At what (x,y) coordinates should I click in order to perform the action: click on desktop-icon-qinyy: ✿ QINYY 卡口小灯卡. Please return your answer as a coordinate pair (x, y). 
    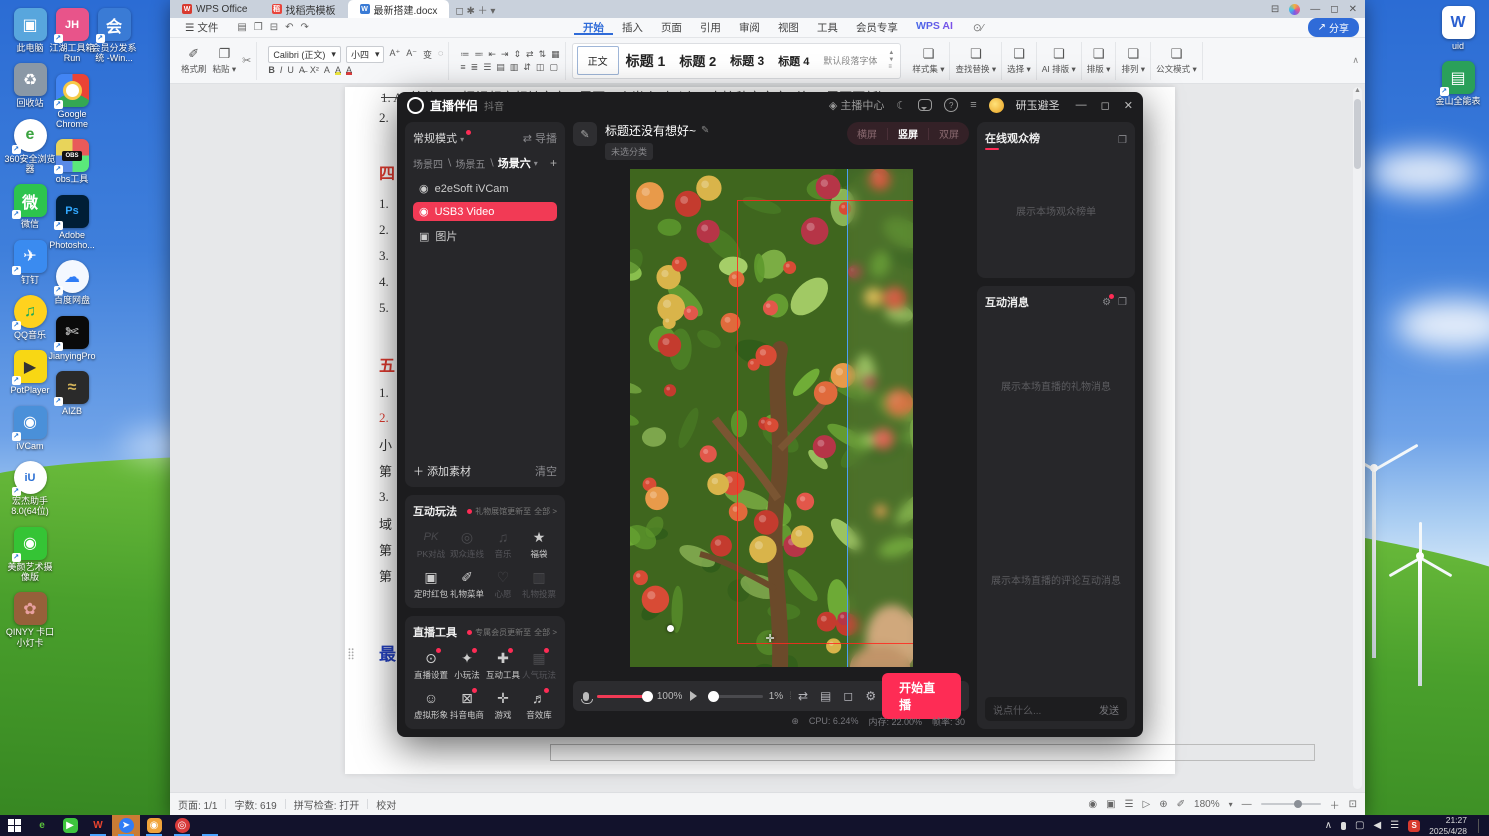
    Looking at the image, I should click on (30, 620).